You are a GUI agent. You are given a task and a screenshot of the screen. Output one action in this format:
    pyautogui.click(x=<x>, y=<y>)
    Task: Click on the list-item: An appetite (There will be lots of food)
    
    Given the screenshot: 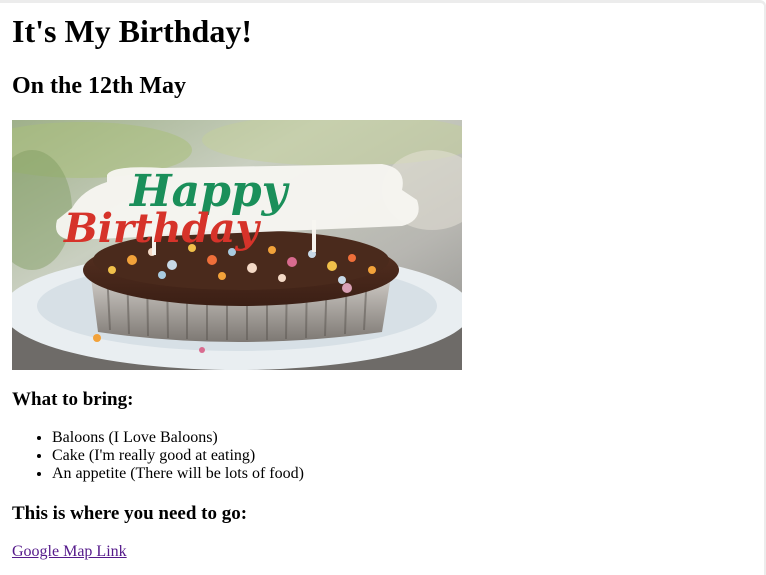 What is the action you would take?
    pyautogui.click(x=178, y=474)
    